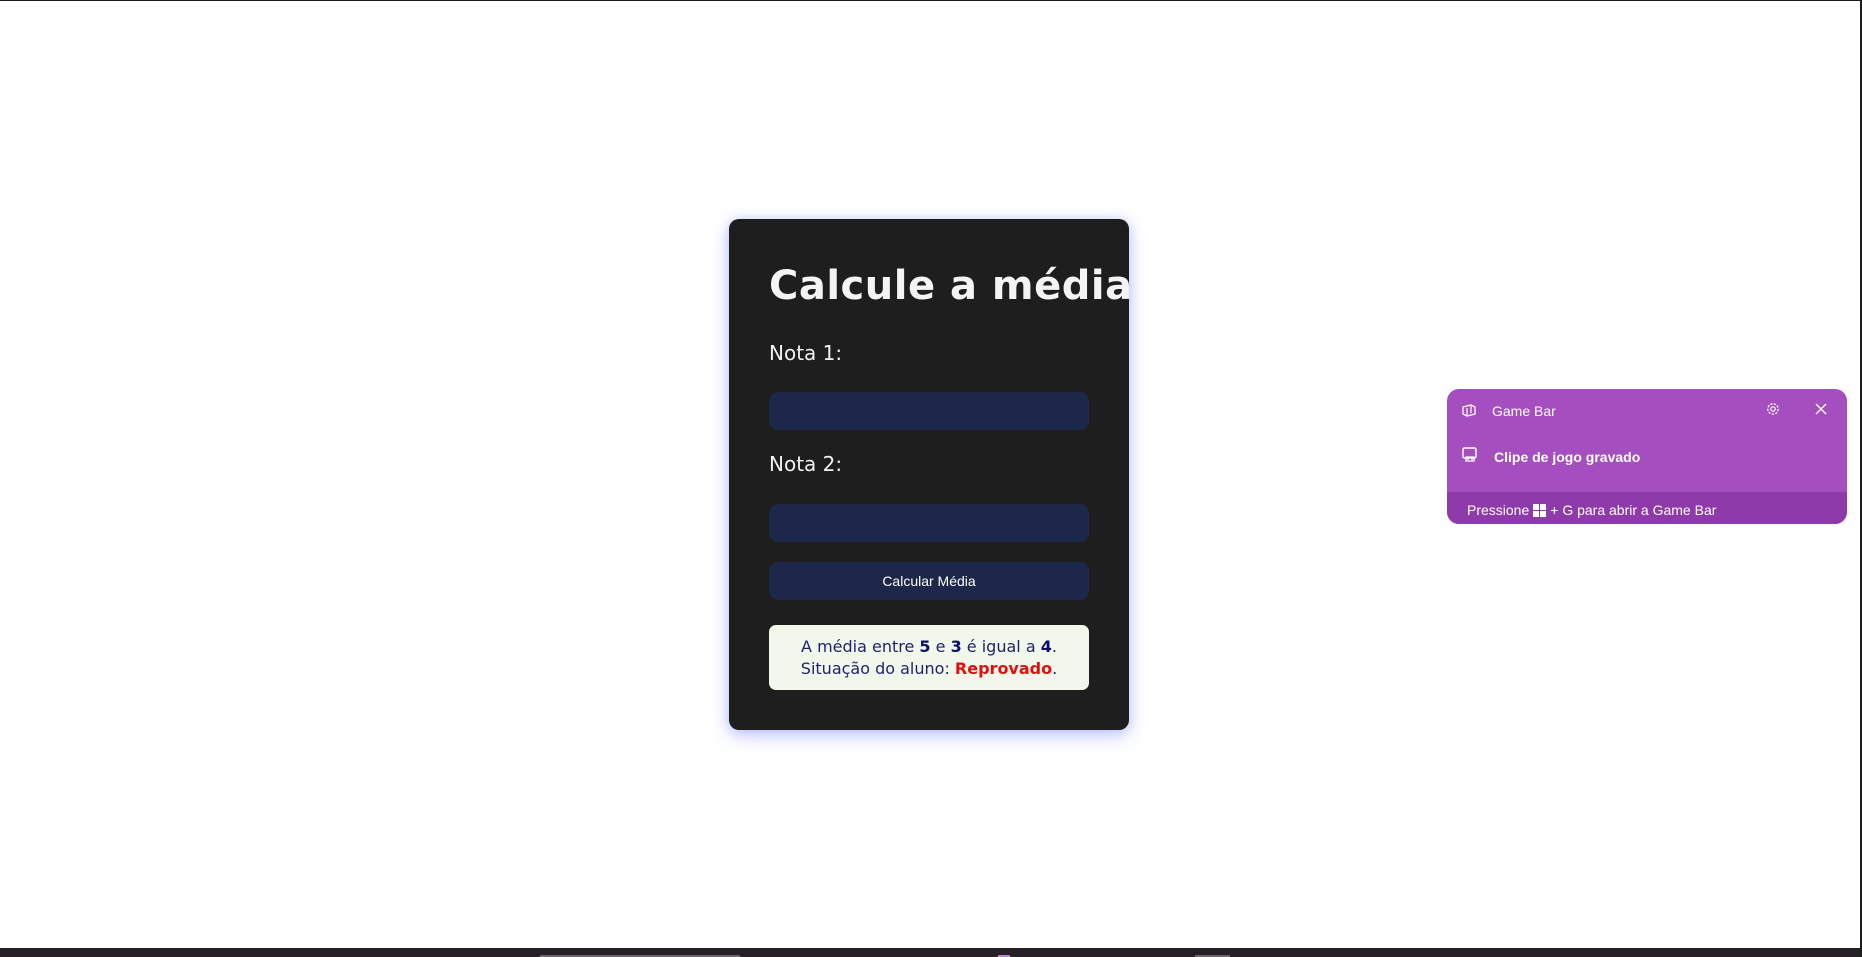 The image size is (1862, 957). Describe the element at coordinates (1054, 646) in the screenshot. I see `result-end: .` at that location.